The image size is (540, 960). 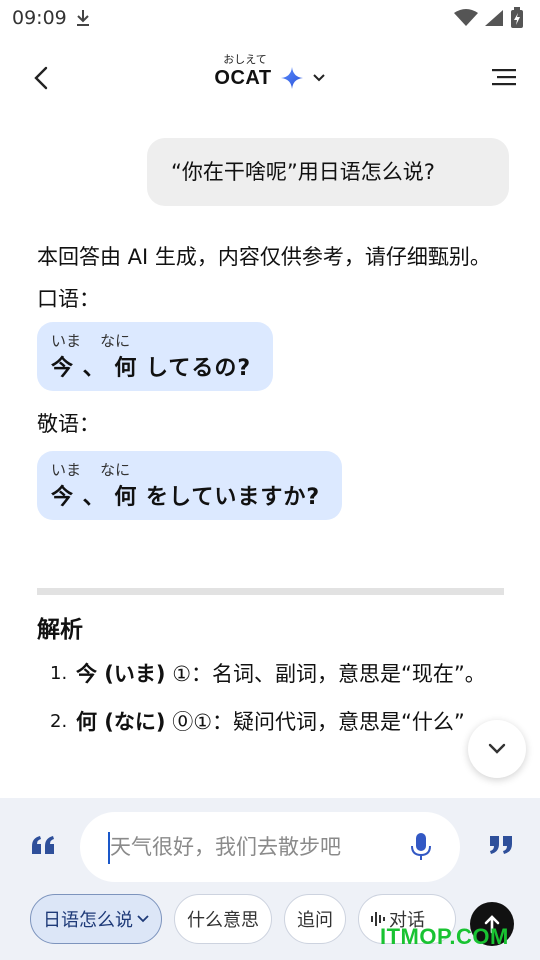 I want to click on analysis-item: 2. 何 (なに) ⓪①：疑问代词，意思是“什么”, so click(x=272, y=722).